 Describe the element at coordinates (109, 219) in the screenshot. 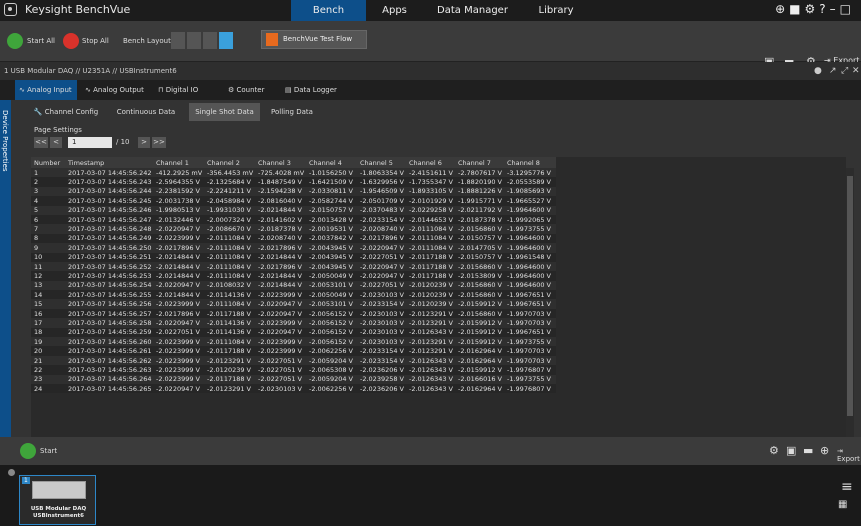

I see `table-cell: 2017-03-07 14:45:56.247` at that location.